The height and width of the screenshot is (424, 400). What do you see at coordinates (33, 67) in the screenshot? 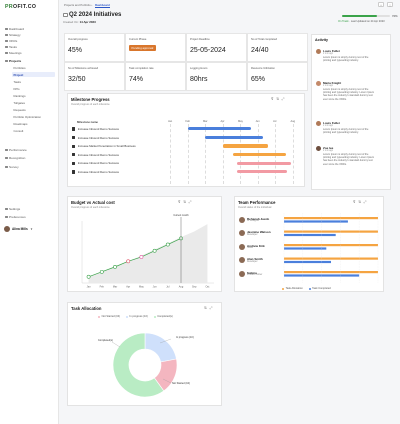
I see `sidebar-sub-portfolios: Portfolios` at bounding box center [33, 67].